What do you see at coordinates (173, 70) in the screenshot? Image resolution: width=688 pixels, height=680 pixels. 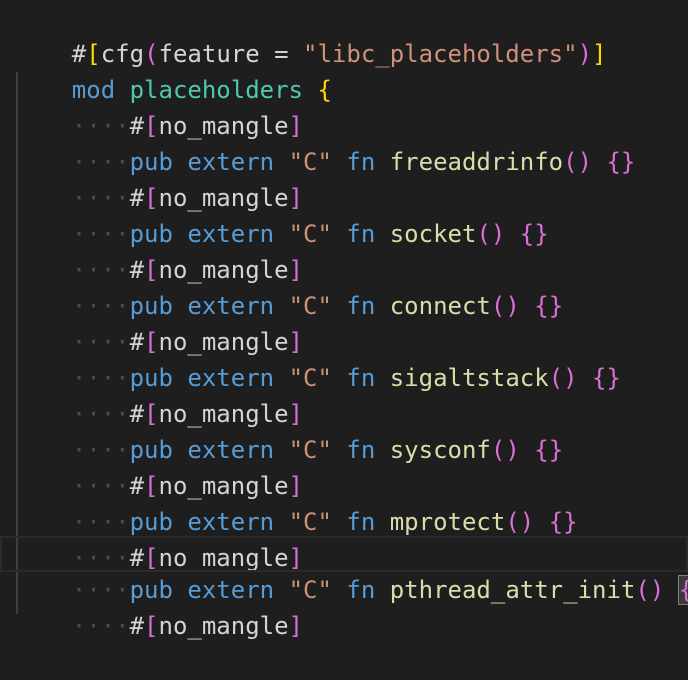 I see `code-line: mod placeholders {` at bounding box center [173, 70].